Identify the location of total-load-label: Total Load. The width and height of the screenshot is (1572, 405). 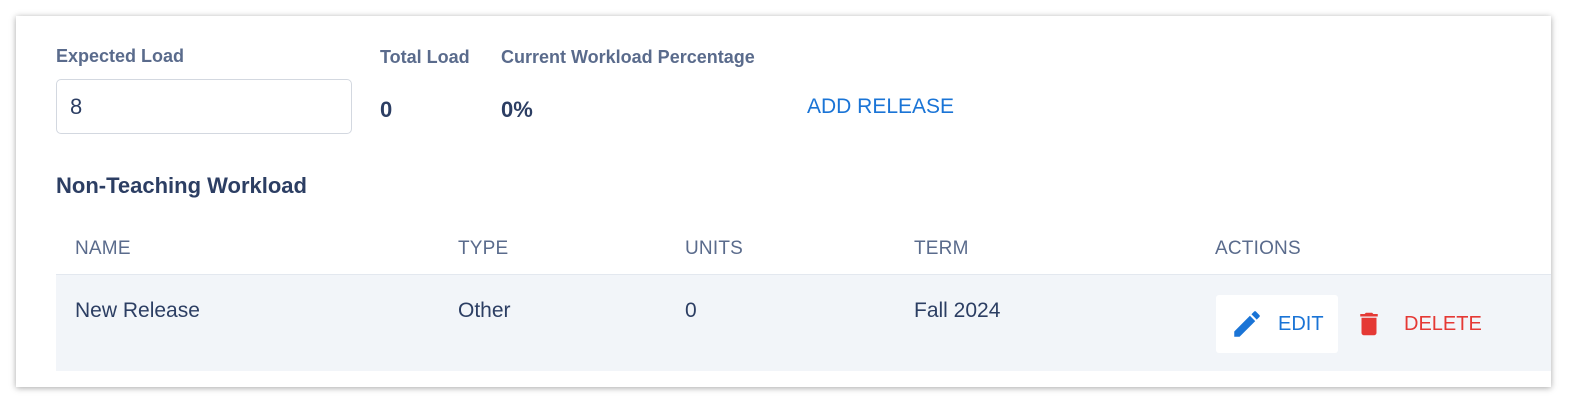
(425, 57).